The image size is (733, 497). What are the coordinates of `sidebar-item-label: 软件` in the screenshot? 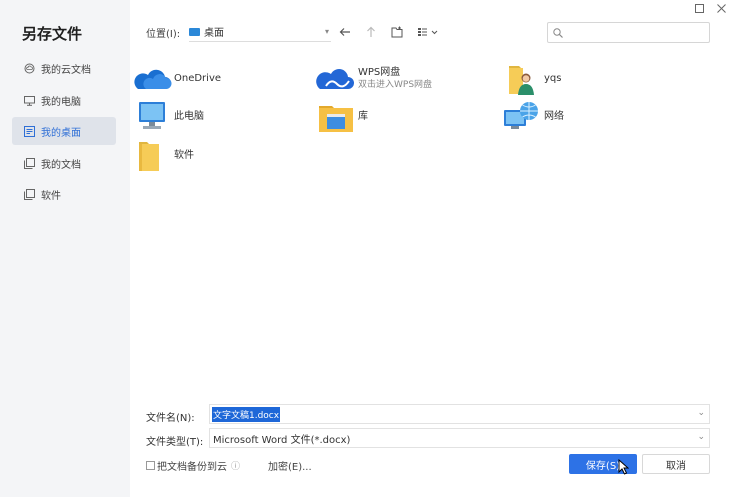 It's located at (51, 196).